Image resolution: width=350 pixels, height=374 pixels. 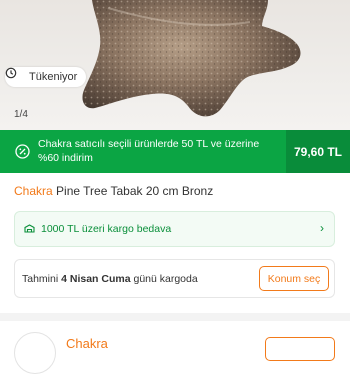 What do you see at coordinates (22, 151) in the screenshot?
I see `discount-icon` at bounding box center [22, 151].